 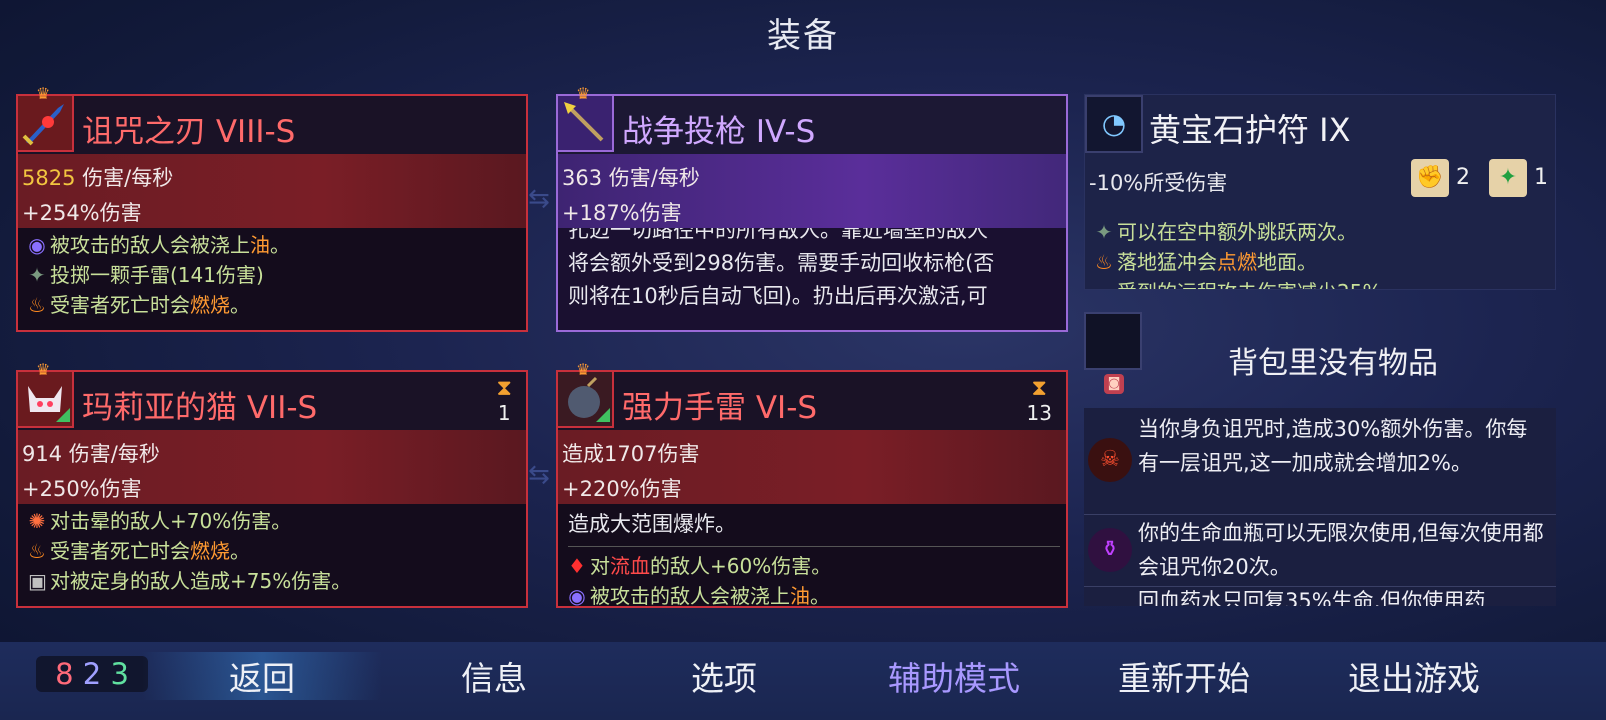 I want to click on red-scroll: ✊ 2, so click(x=1440, y=178).